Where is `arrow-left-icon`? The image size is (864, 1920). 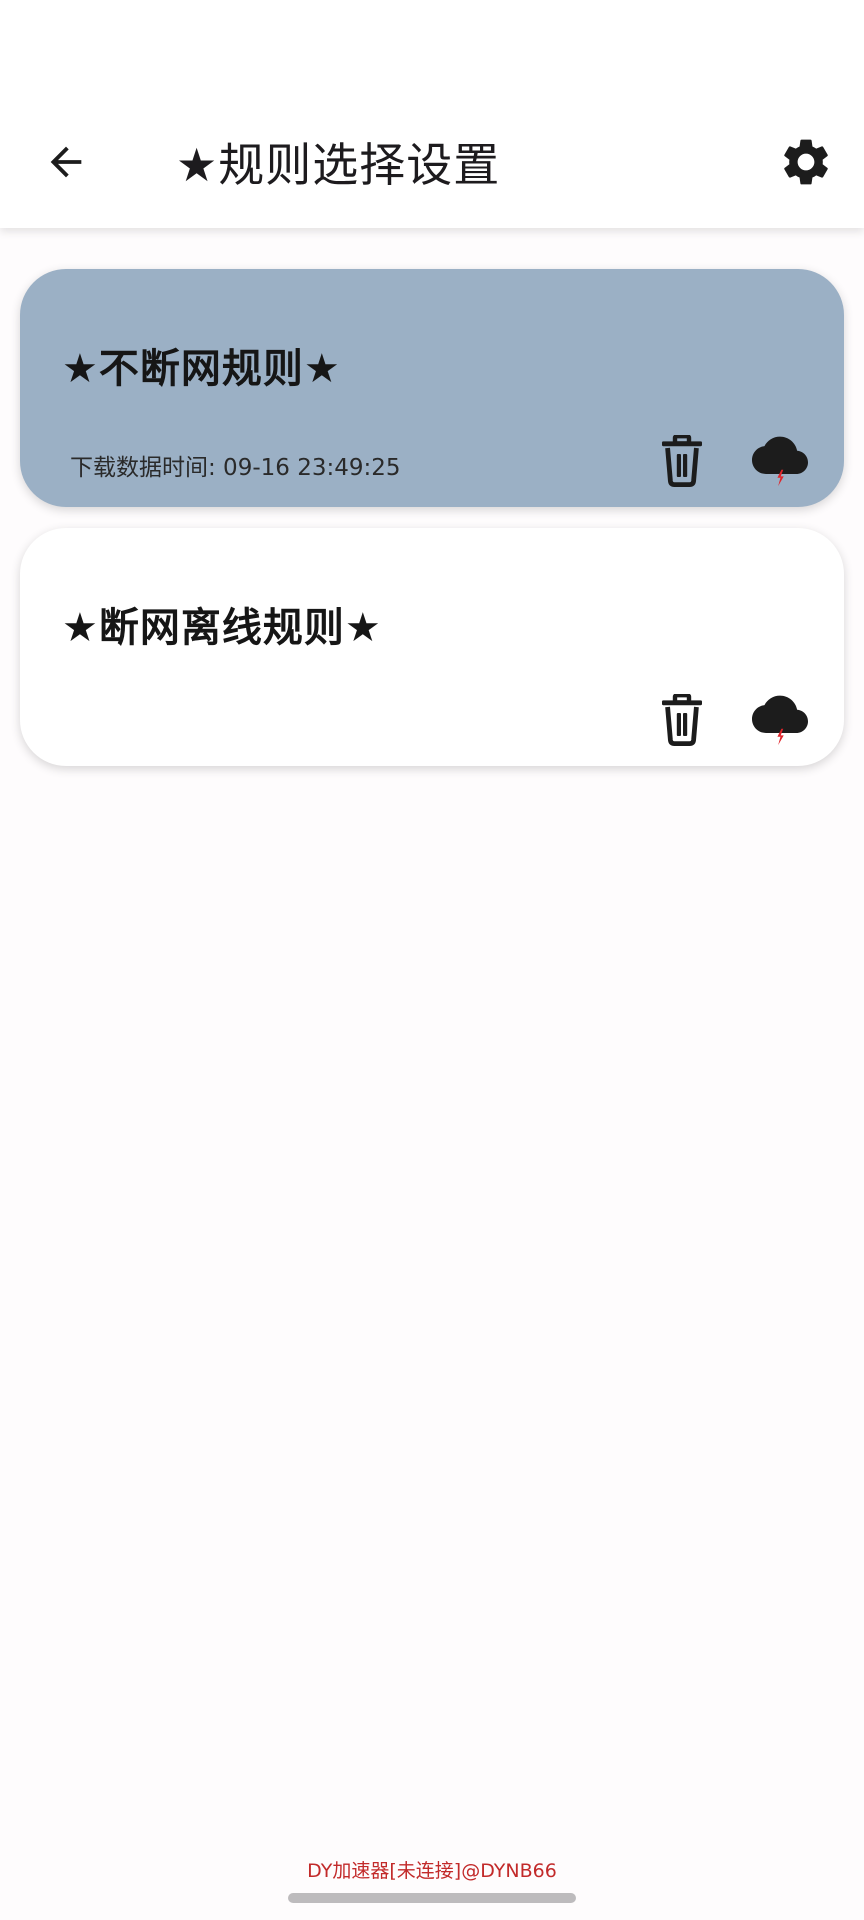 arrow-left-icon is located at coordinates (66, 162).